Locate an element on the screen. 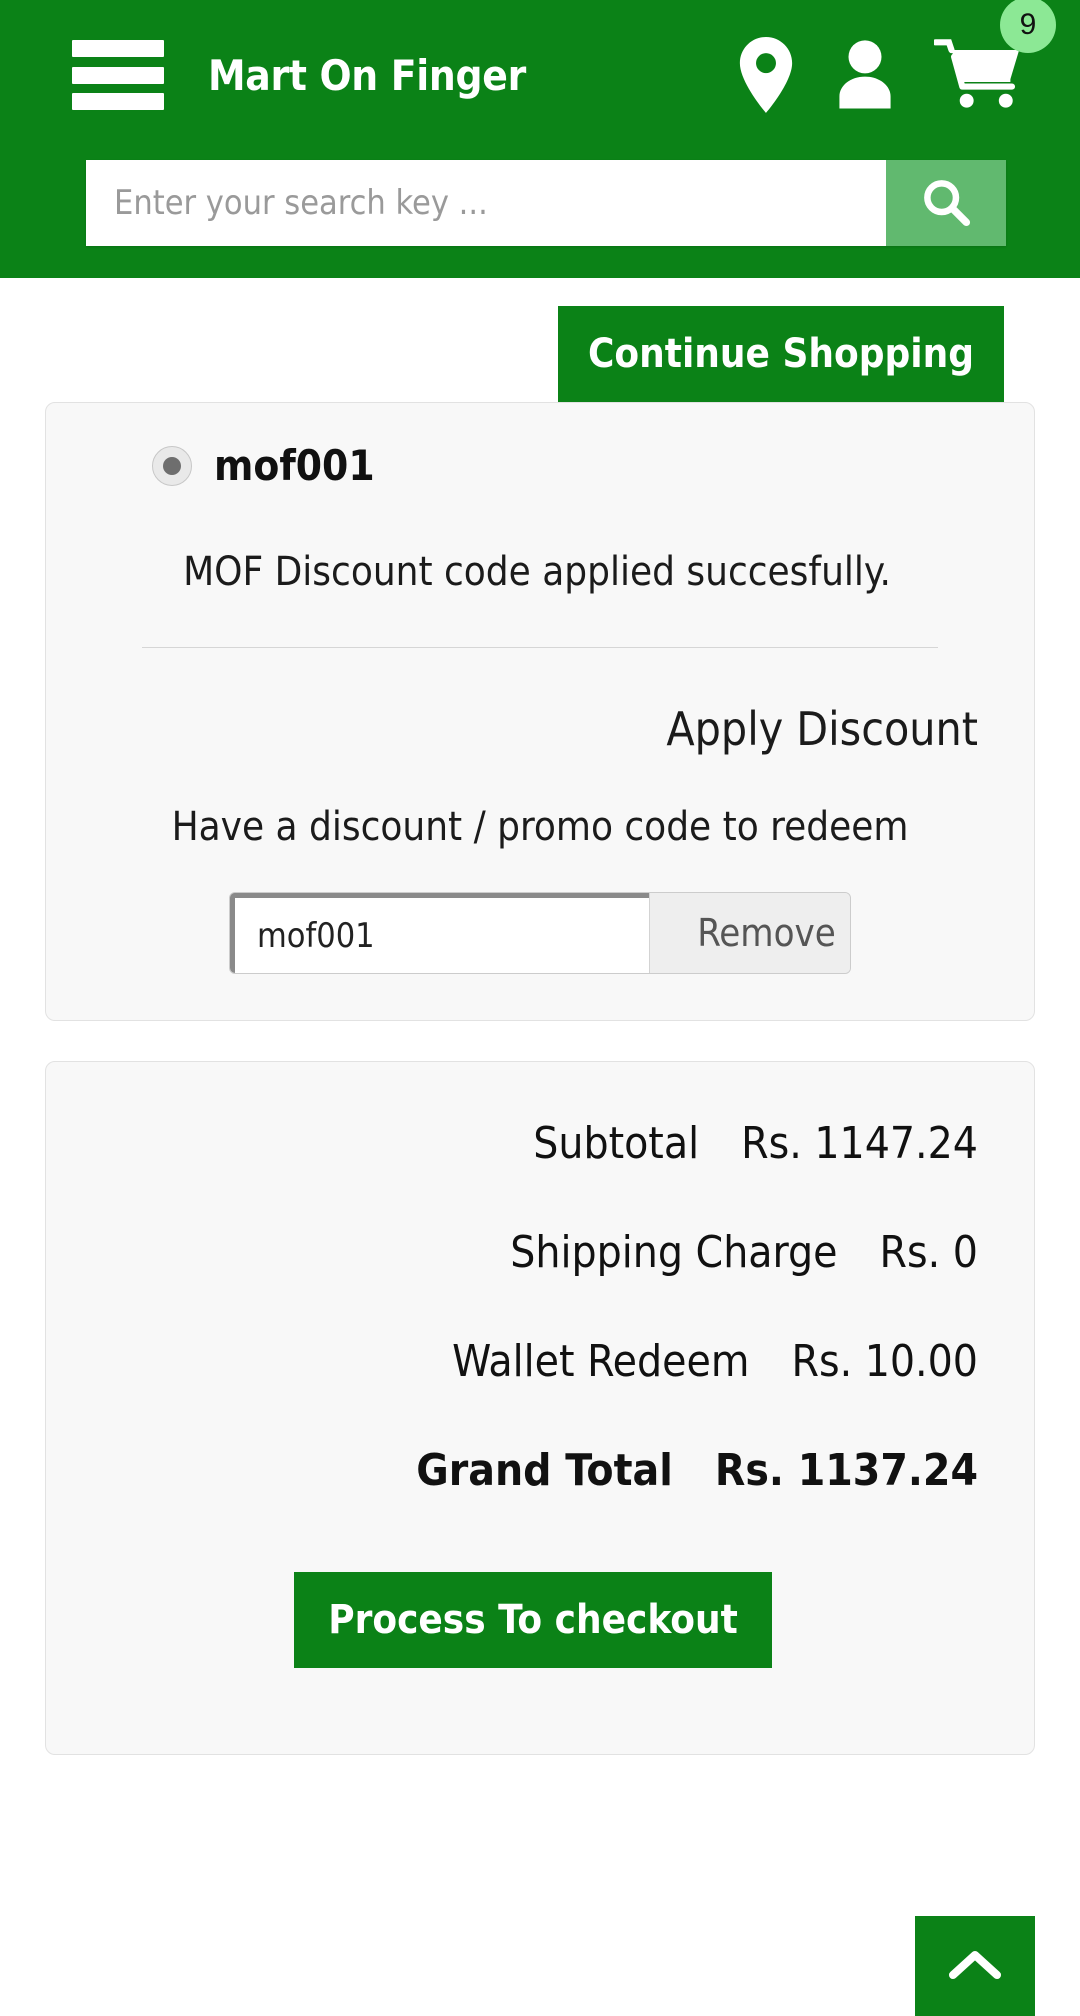 The image size is (1080, 2016). summary-value: Rs. 1137.24 is located at coordinates (846, 1470).